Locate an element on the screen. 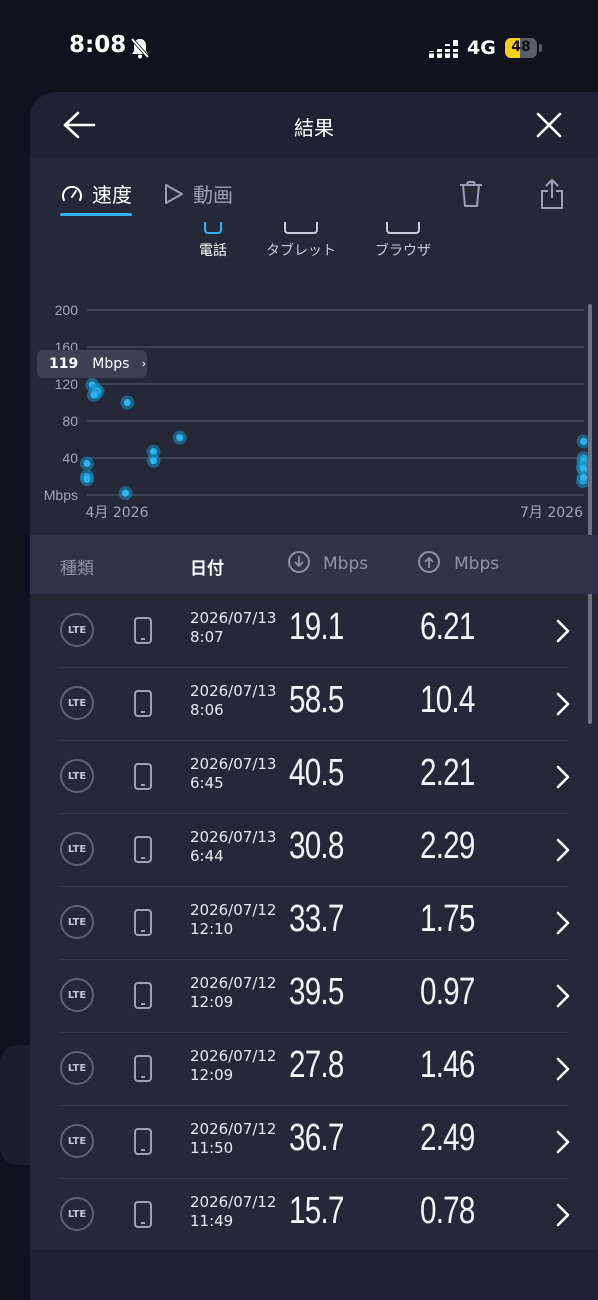  table-row: LTE 2026/07/13 8:06 58.5 10.4 is located at coordinates (315, 704).